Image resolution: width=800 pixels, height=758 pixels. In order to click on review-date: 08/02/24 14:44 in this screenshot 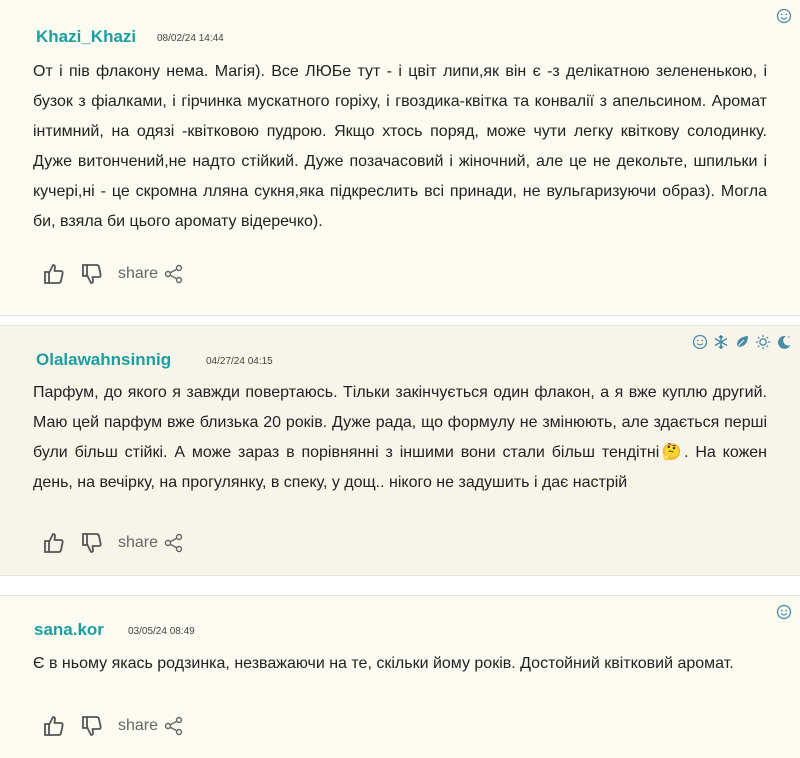, I will do `click(190, 38)`.